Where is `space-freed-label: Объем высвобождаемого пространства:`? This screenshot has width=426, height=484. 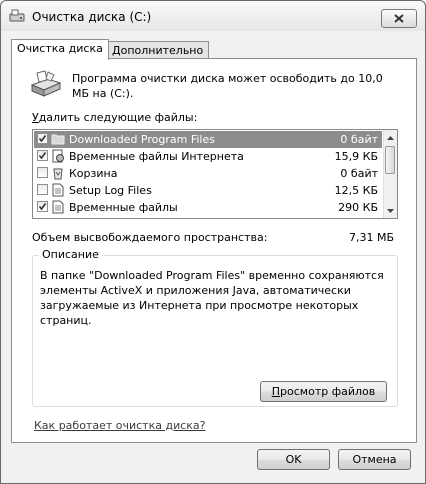
space-freed-label: Объем высвобождаемого пространства: is located at coordinates (150, 237).